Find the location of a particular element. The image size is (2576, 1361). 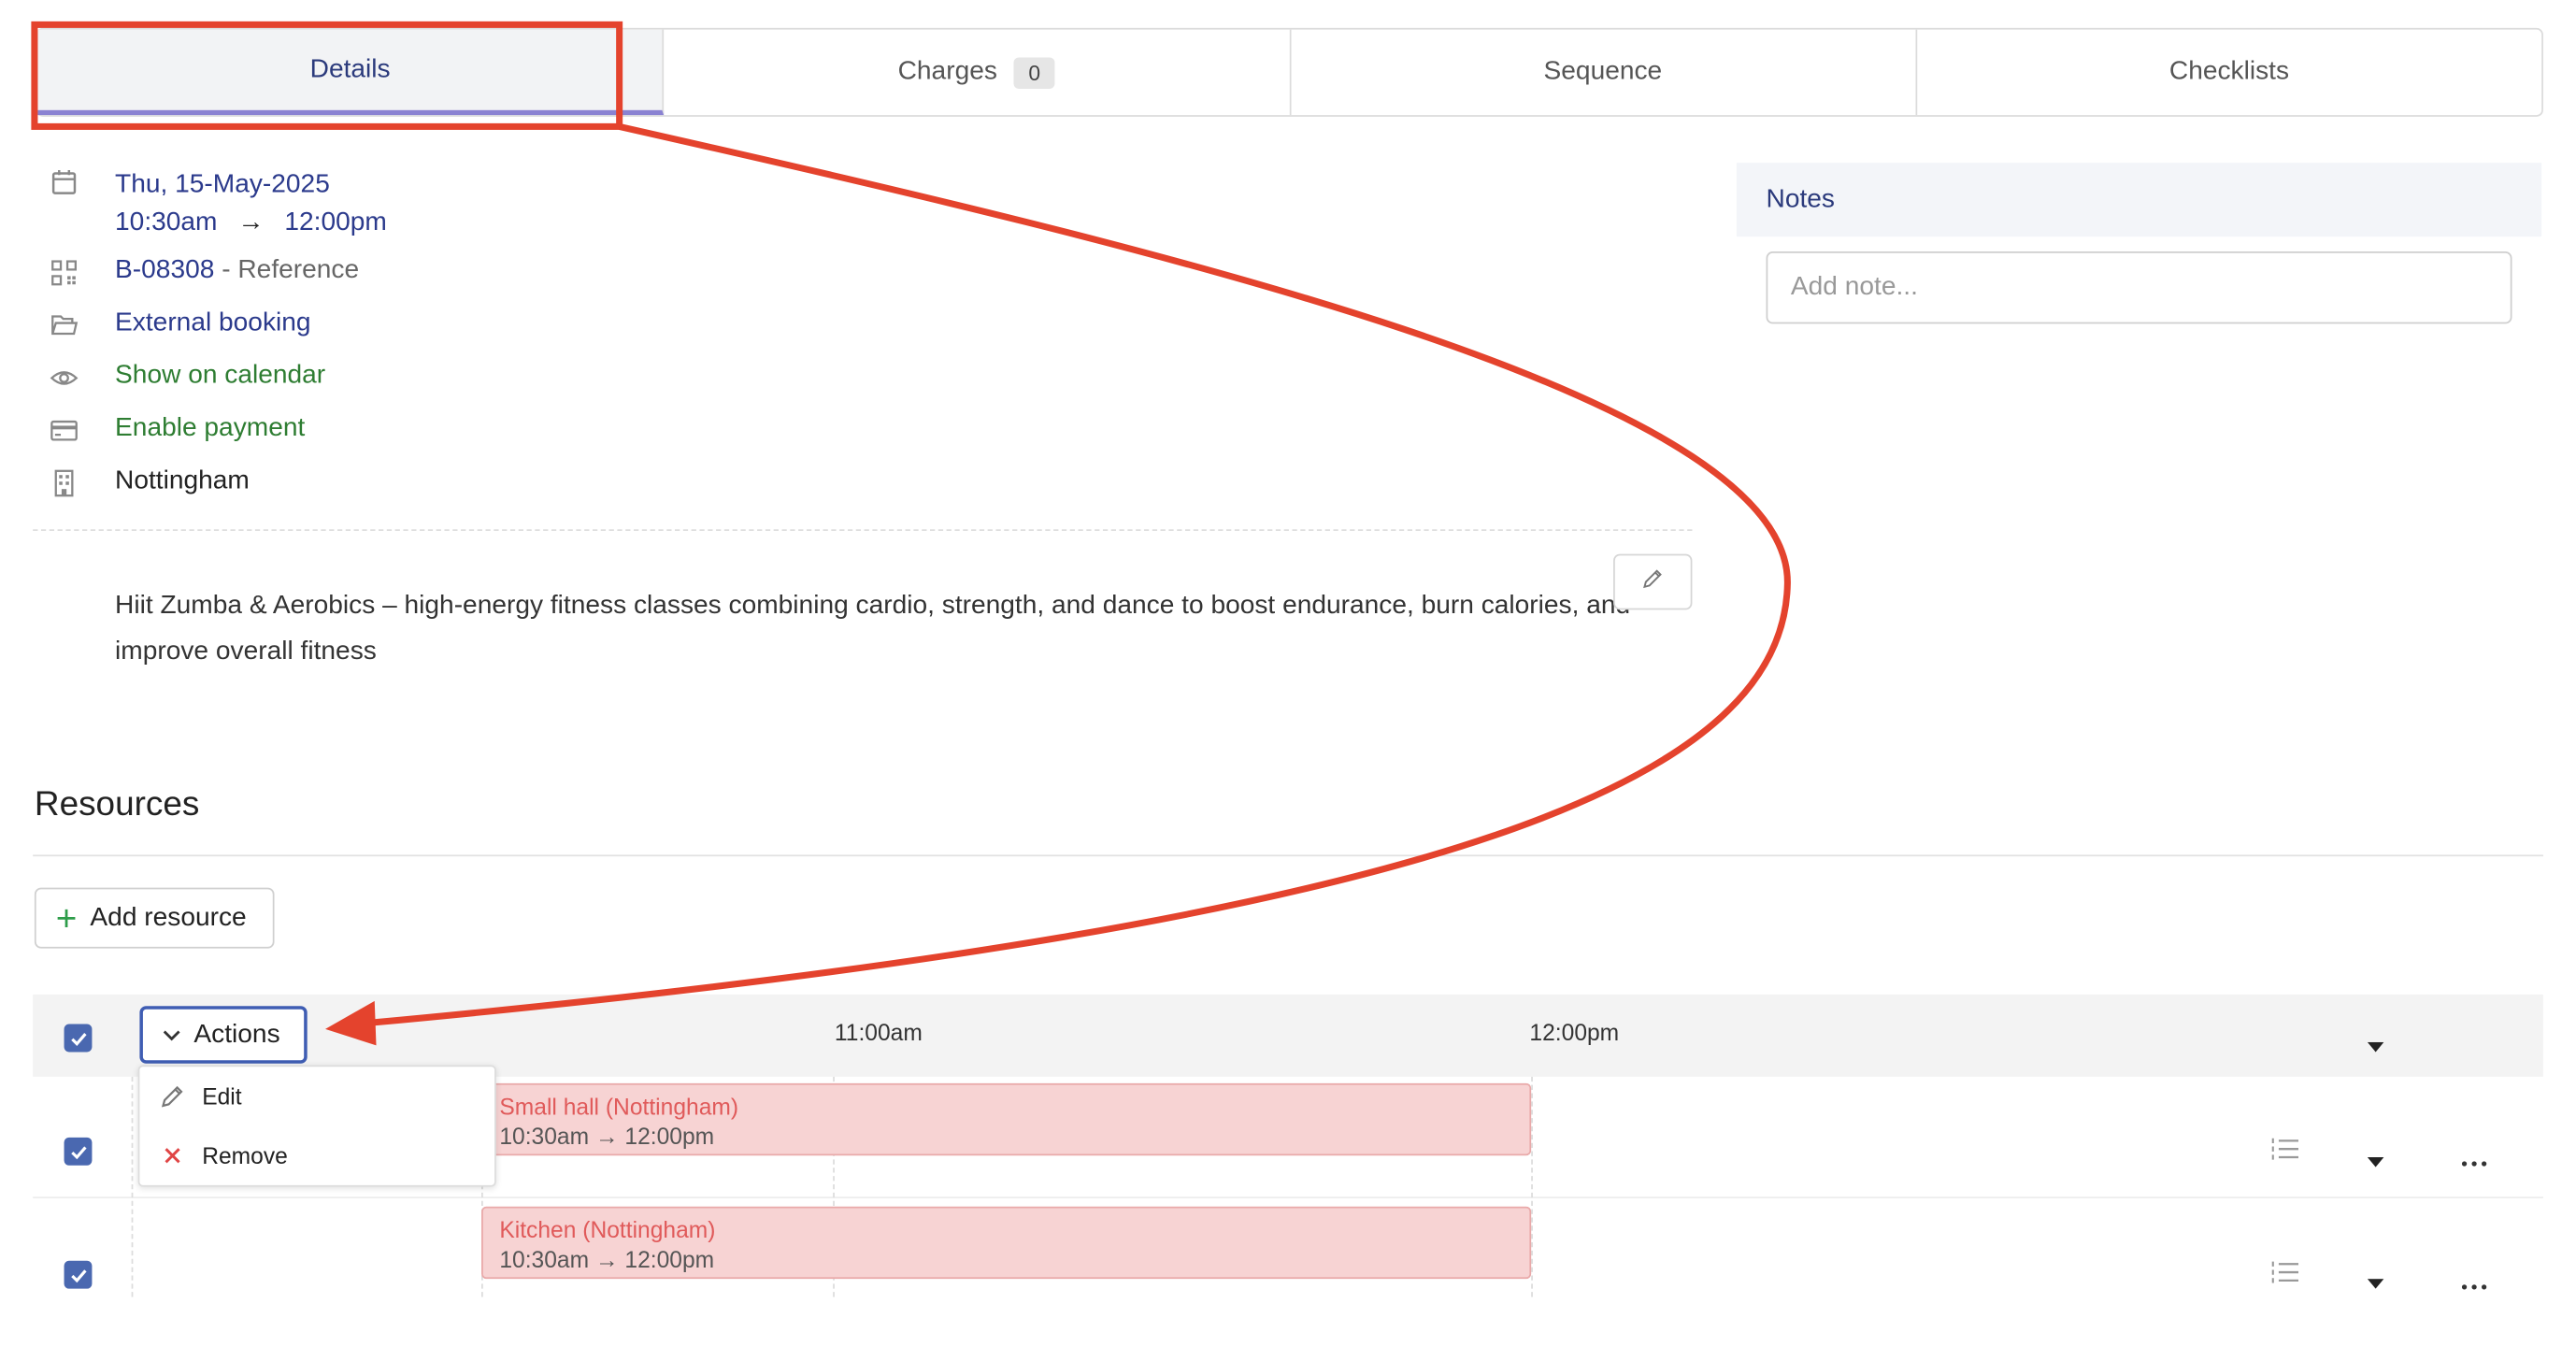

booking-type-row: External booking is located at coordinates (180, 324).